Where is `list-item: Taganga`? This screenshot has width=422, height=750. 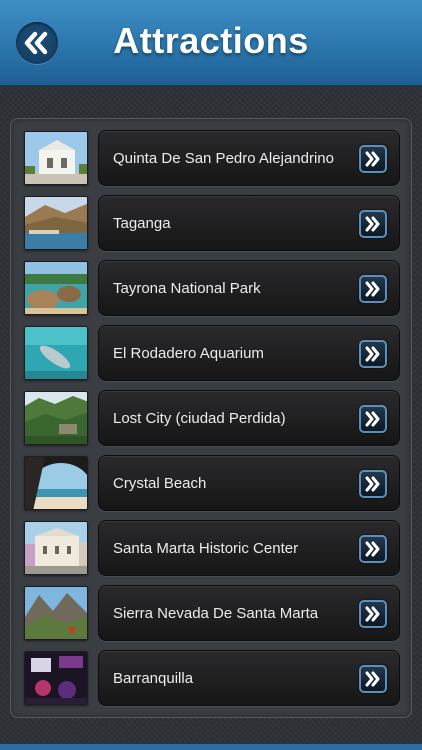
list-item: Taganga is located at coordinates (212, 223).